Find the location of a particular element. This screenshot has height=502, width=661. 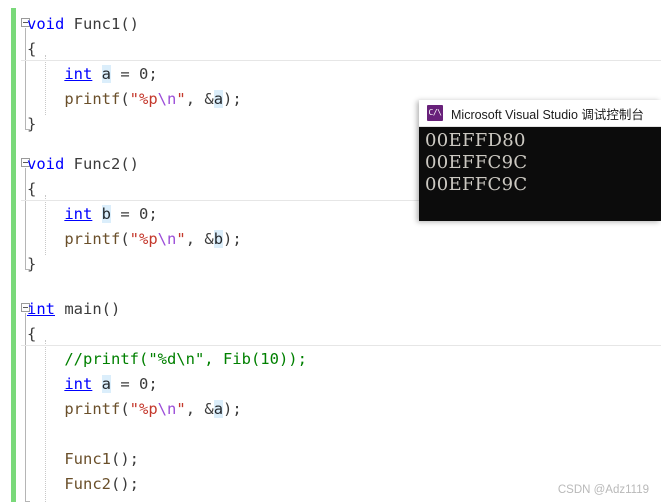

code-token: void is located at coordinates (46, 24).